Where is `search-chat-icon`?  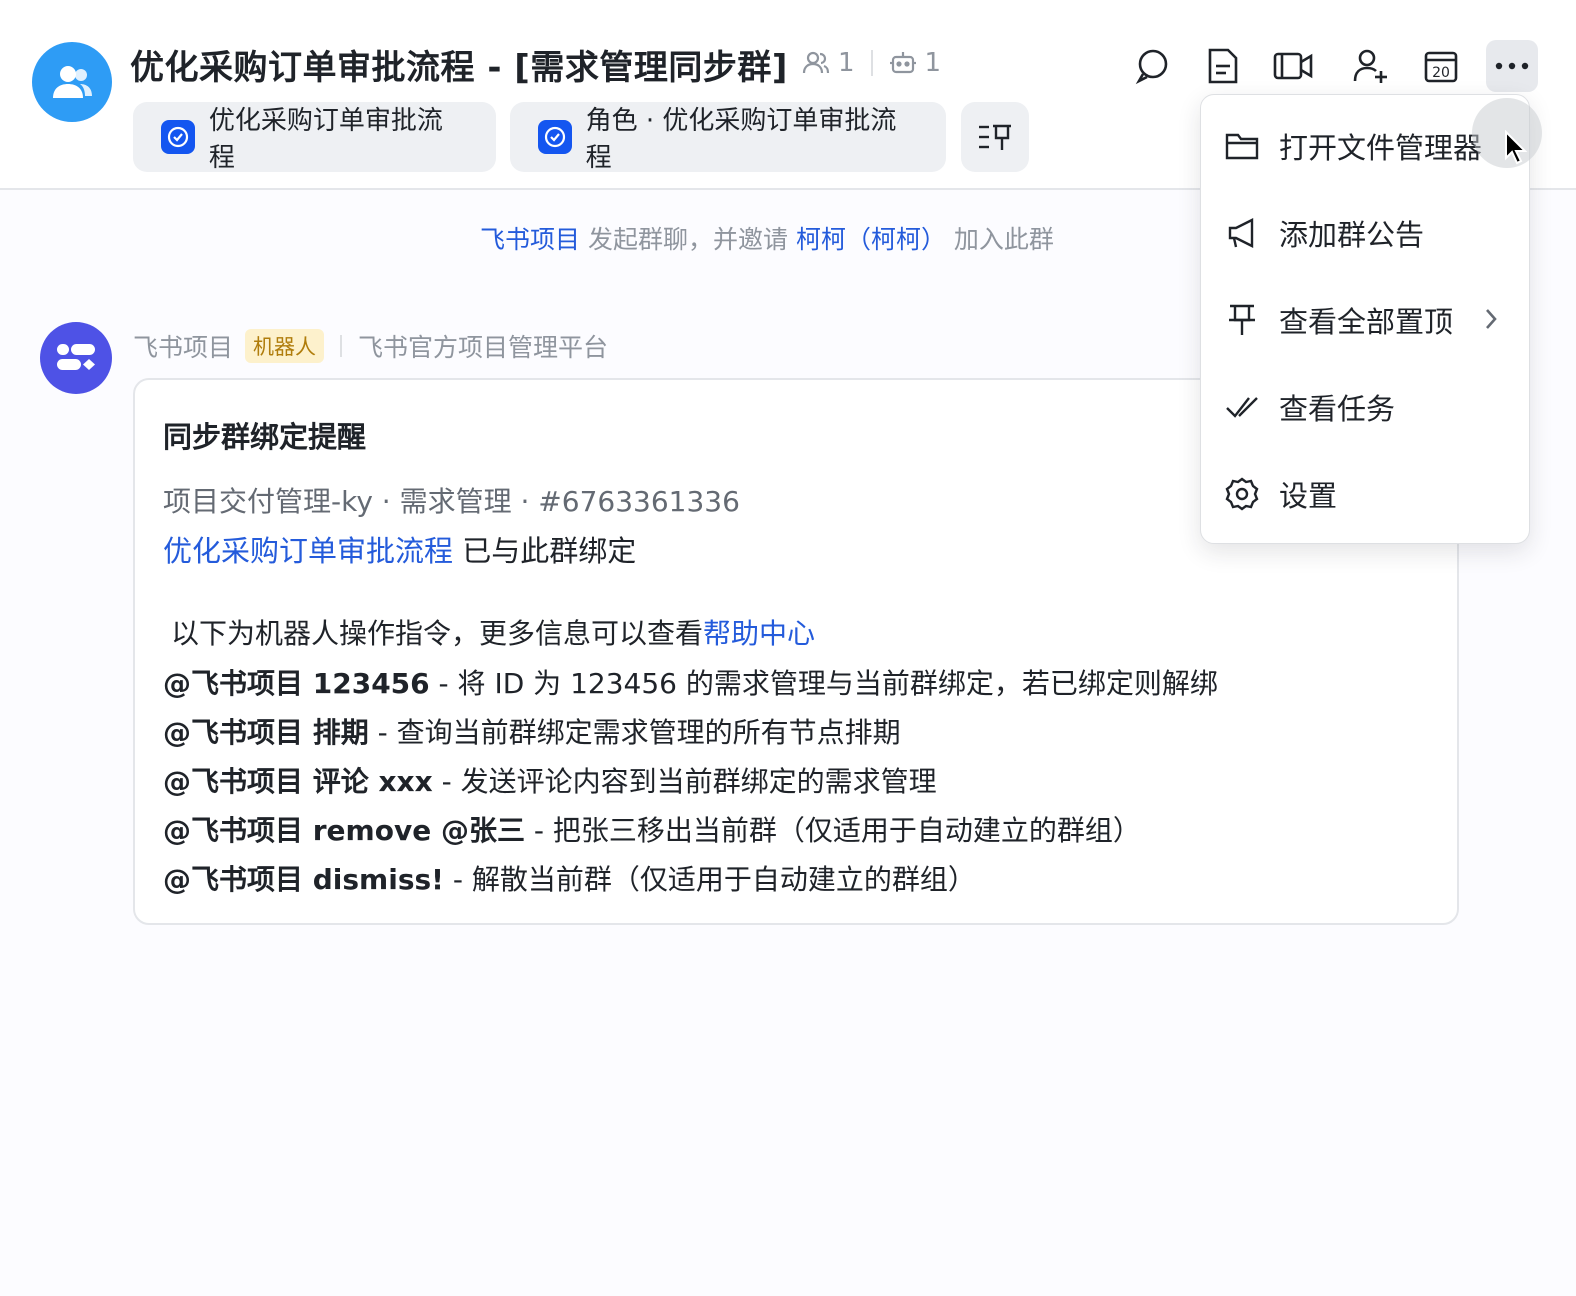 search-chat-icon is located at coordinates (1151, 67).